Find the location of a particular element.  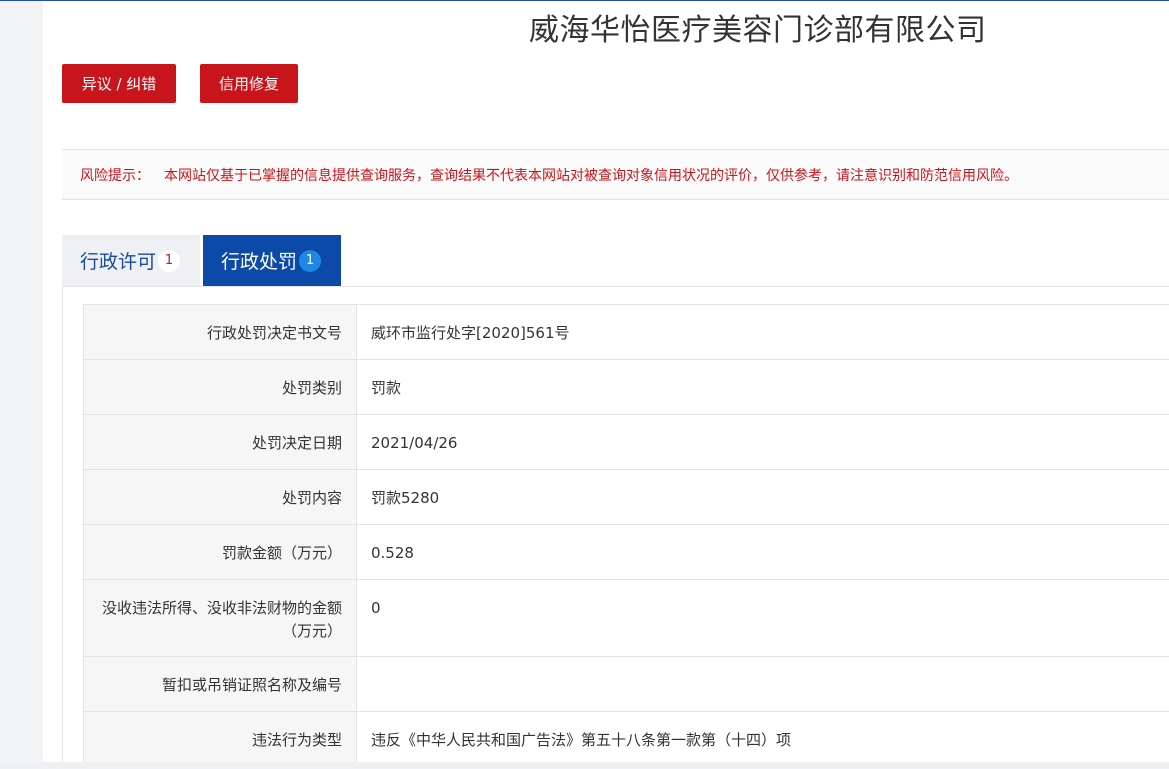

table-row: 处罚决定日期 2021/04/26 is located at coordinates (626, 442).